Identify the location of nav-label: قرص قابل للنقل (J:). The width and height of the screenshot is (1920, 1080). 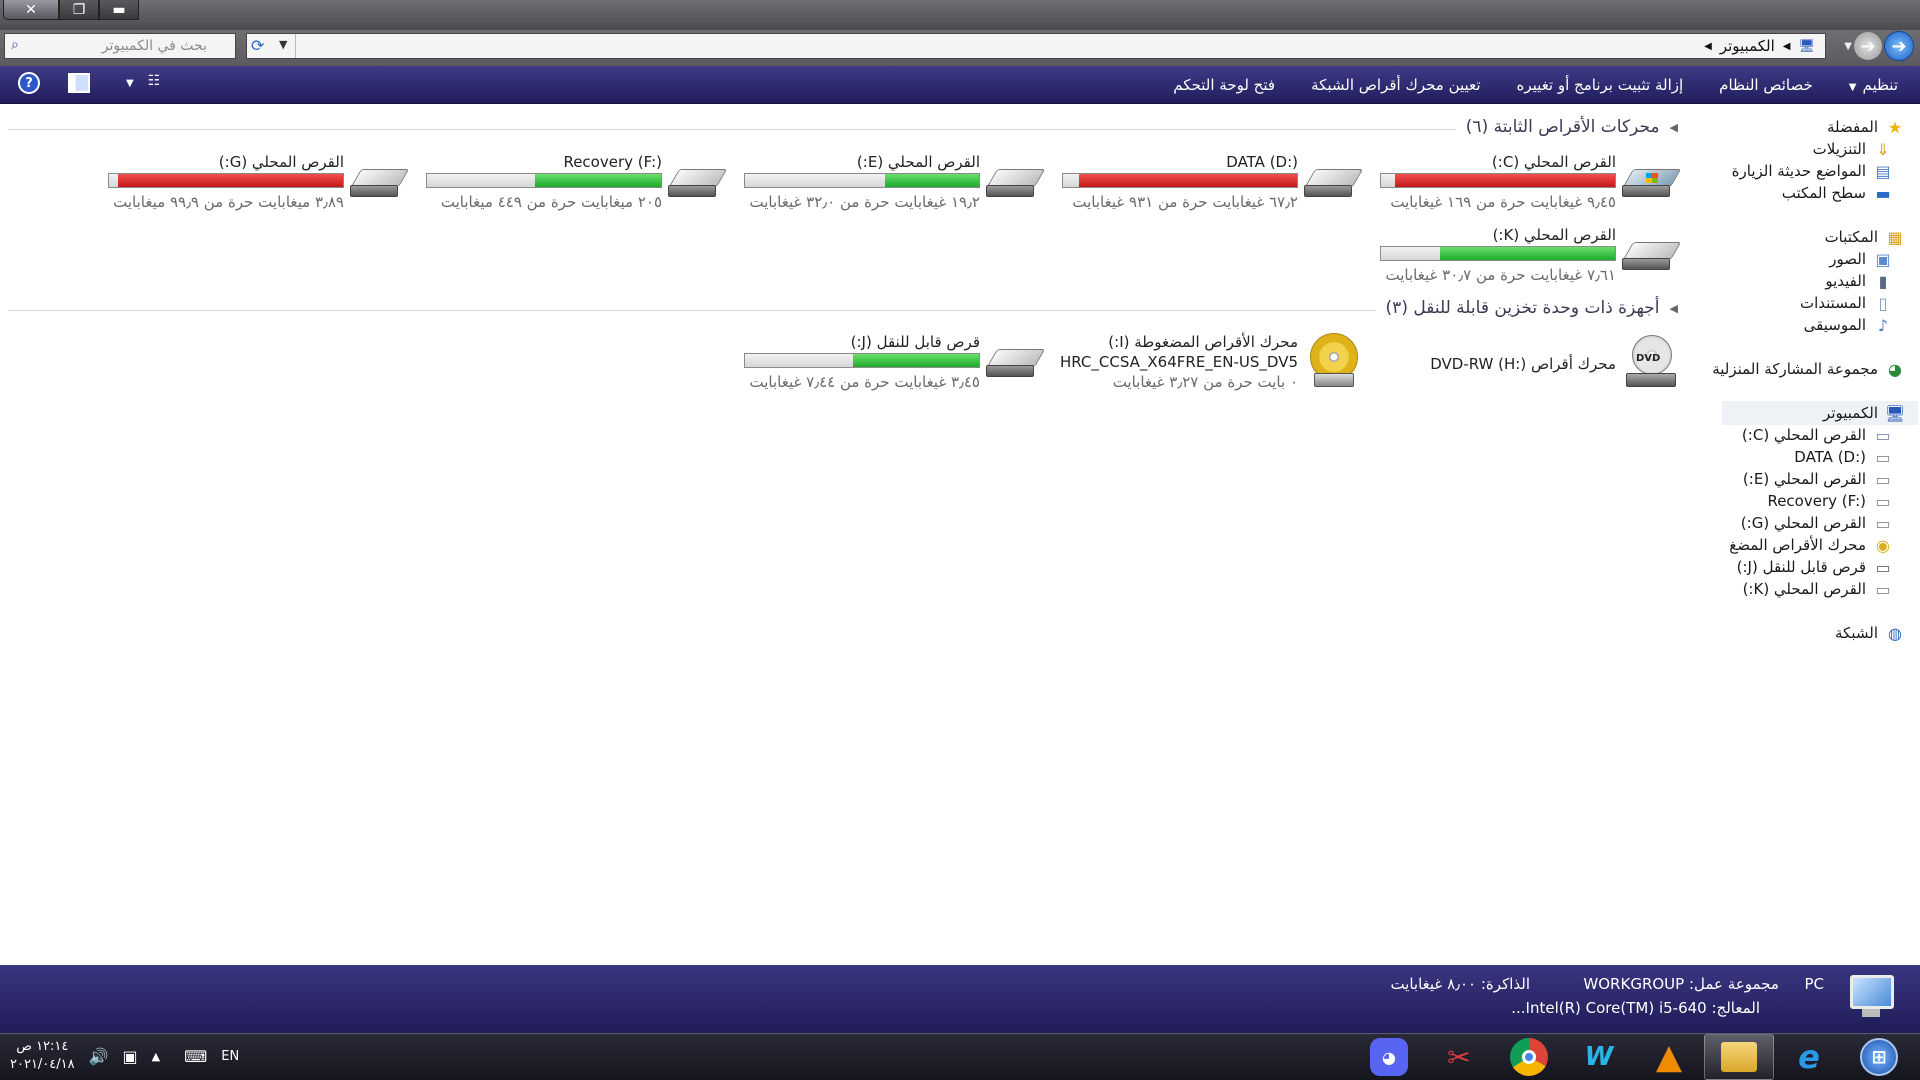
(1801, 567).